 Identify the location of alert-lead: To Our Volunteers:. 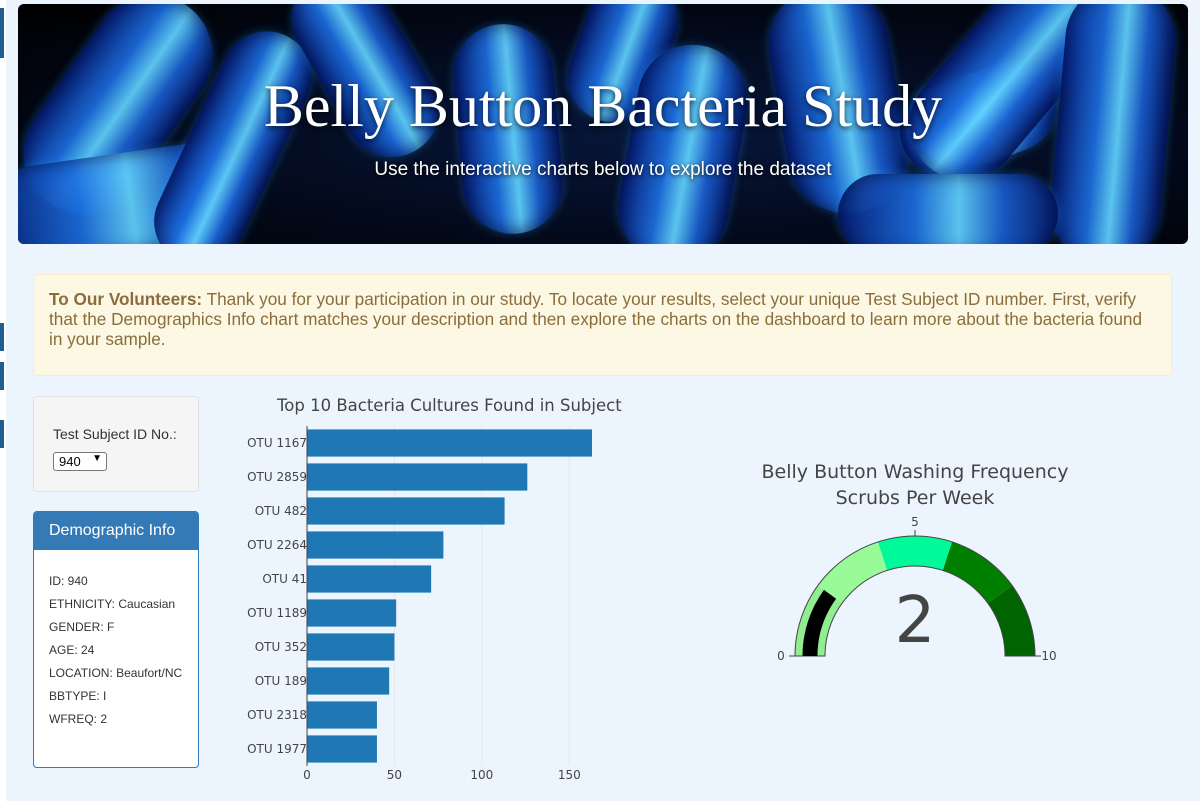
(126, 299).